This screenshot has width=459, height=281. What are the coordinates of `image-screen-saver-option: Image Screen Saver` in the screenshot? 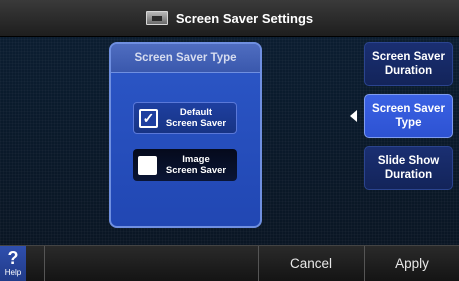 It's located at (185, 165).